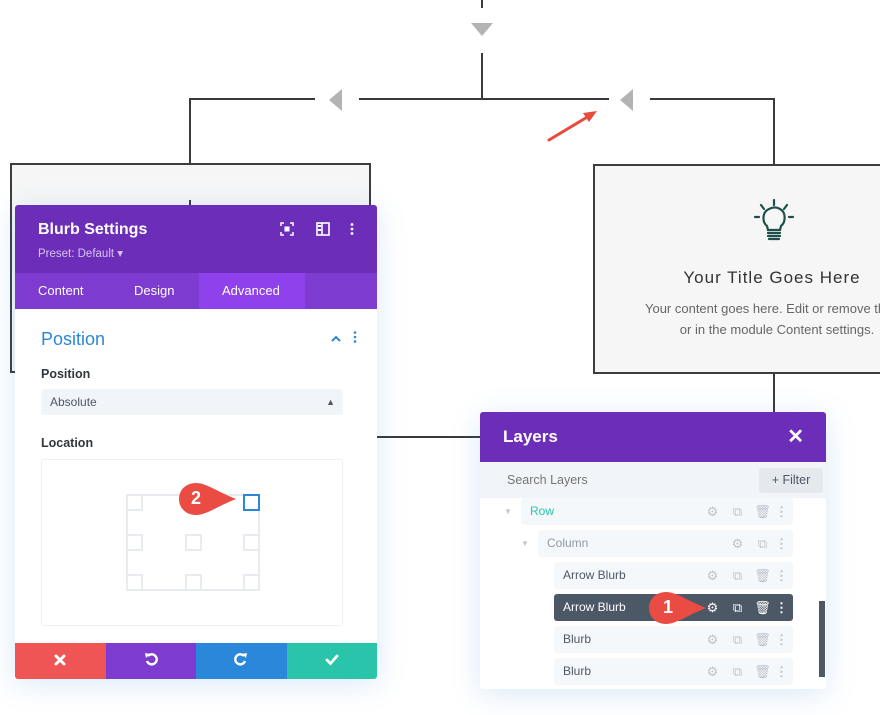  I want to click on location-top-right, so click(251, 502).